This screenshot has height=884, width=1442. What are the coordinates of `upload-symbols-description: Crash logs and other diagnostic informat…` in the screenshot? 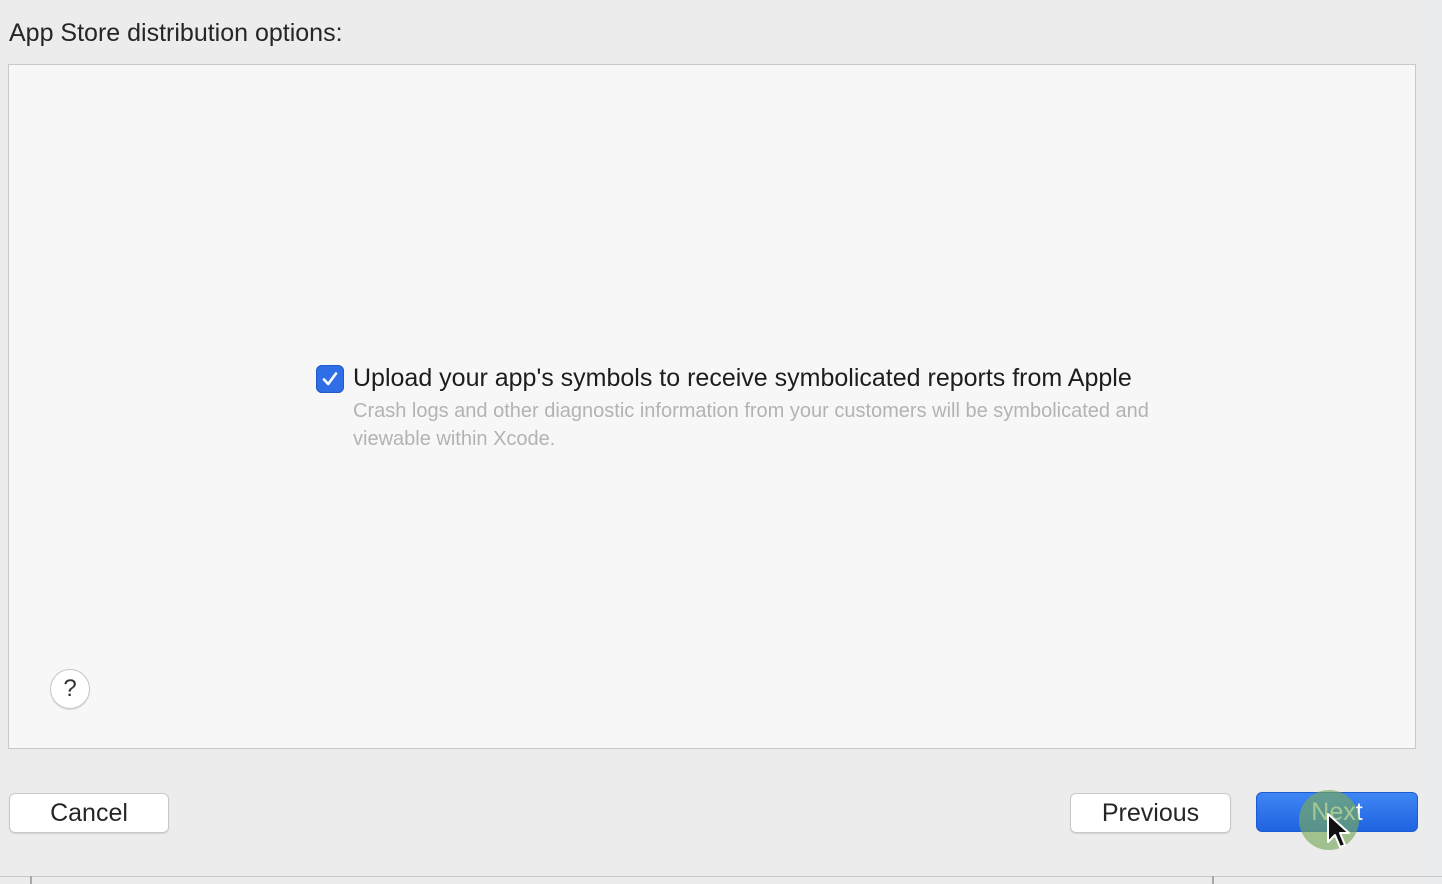 It's located at (751, 425).